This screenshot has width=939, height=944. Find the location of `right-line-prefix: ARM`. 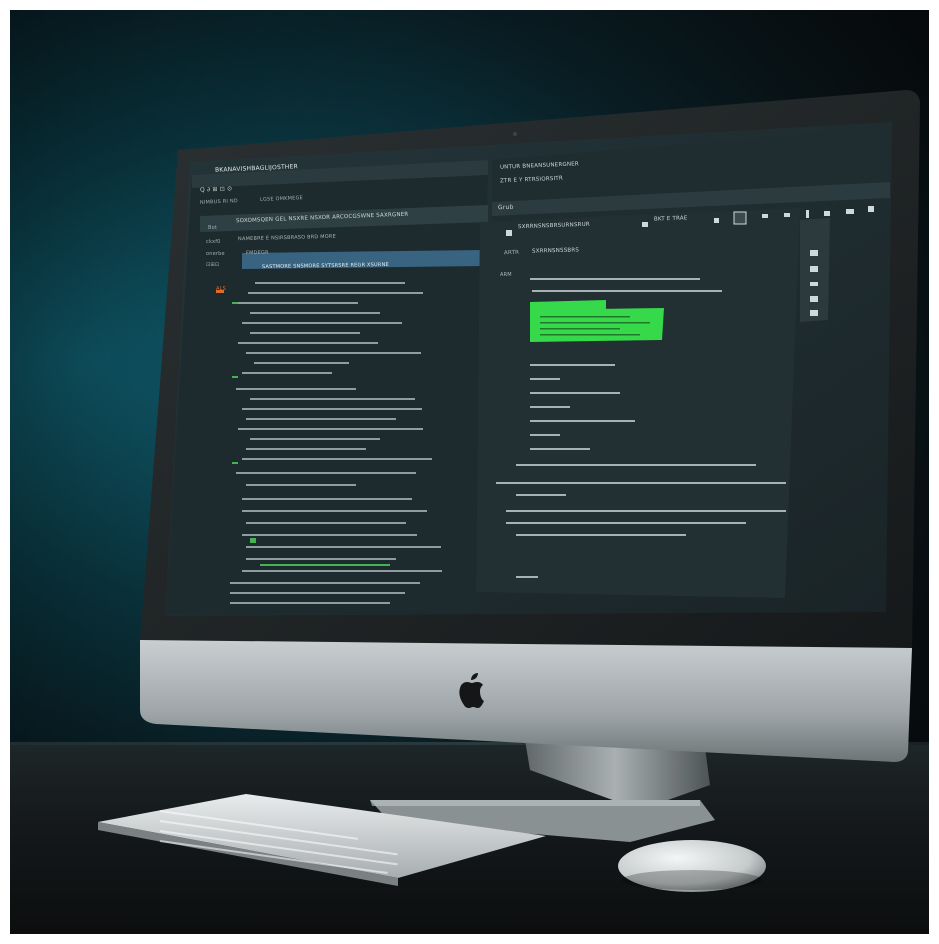

right-line-prefix: ARM is located at coordinates (506, 275).